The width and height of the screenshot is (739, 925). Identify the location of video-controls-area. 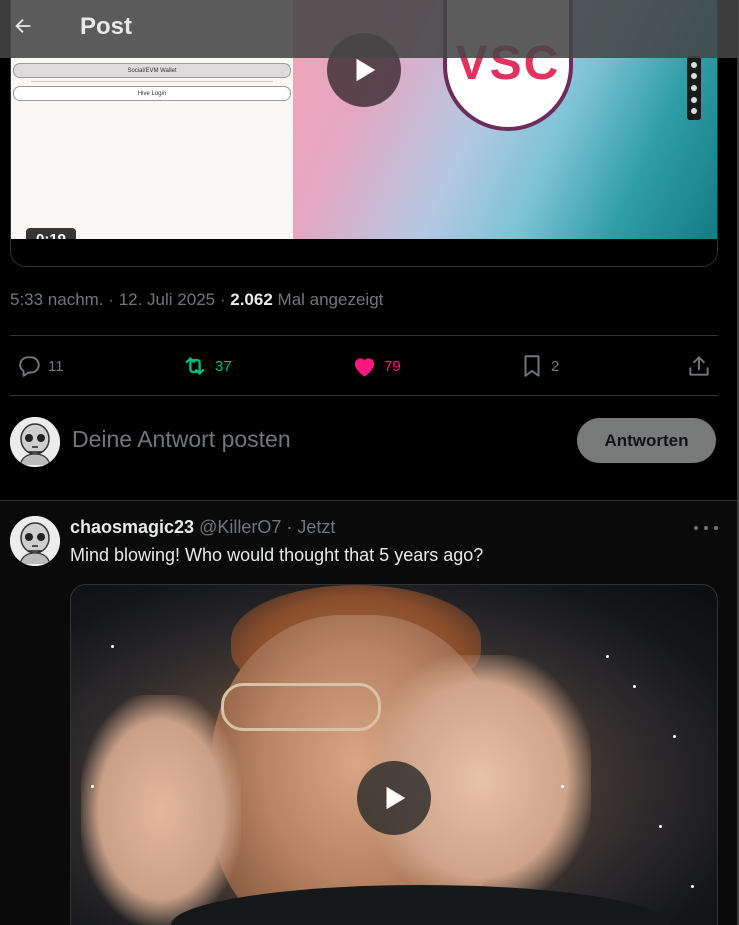
(364, 252).